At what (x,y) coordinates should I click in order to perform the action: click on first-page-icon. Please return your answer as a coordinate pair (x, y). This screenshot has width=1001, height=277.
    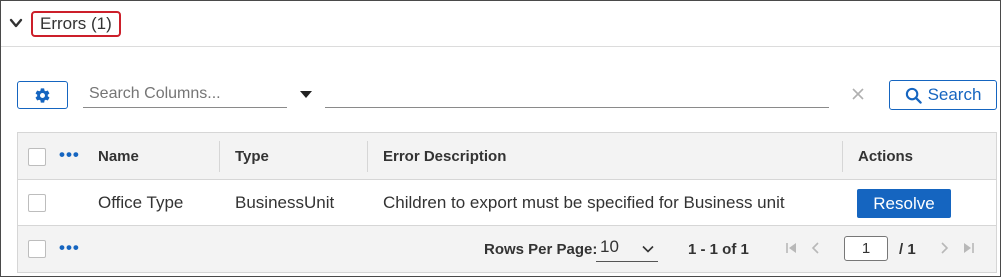
    Looking at the image, I should click on (791, 248).